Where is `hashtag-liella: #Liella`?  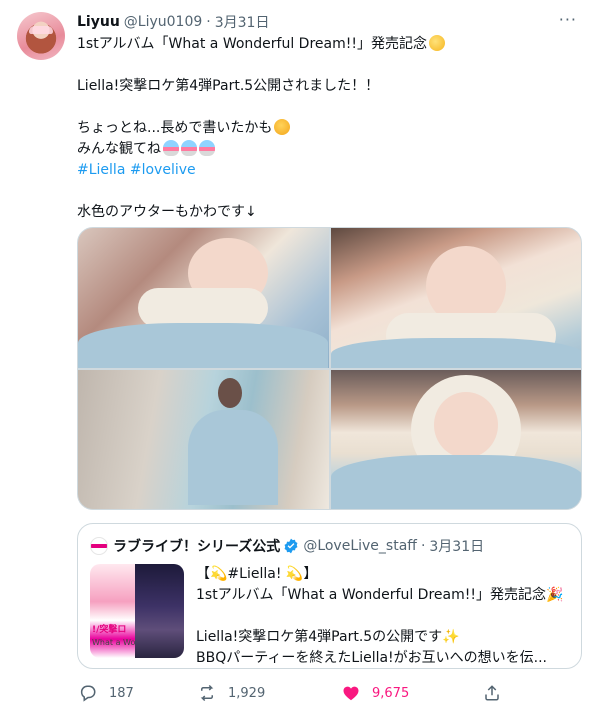 hashtag-liella: #Liella is located at coordinates (101, 170).